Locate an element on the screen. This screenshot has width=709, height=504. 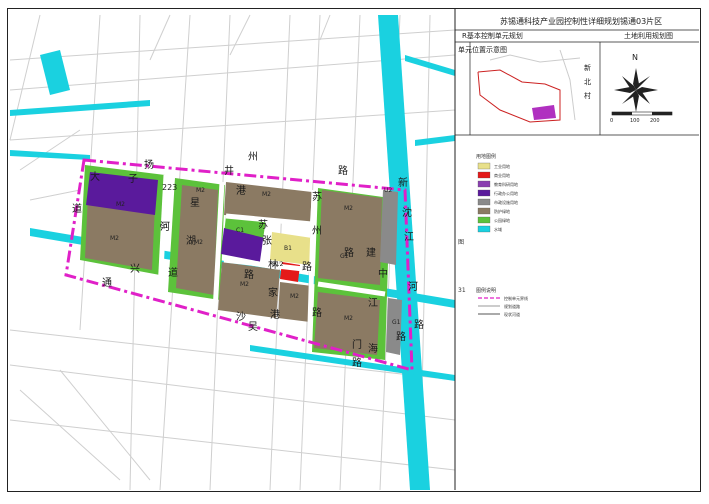
map-title: 苏锡通科技产业园控制性详细规划锡通03片区 is located at coordinates (581, 21).